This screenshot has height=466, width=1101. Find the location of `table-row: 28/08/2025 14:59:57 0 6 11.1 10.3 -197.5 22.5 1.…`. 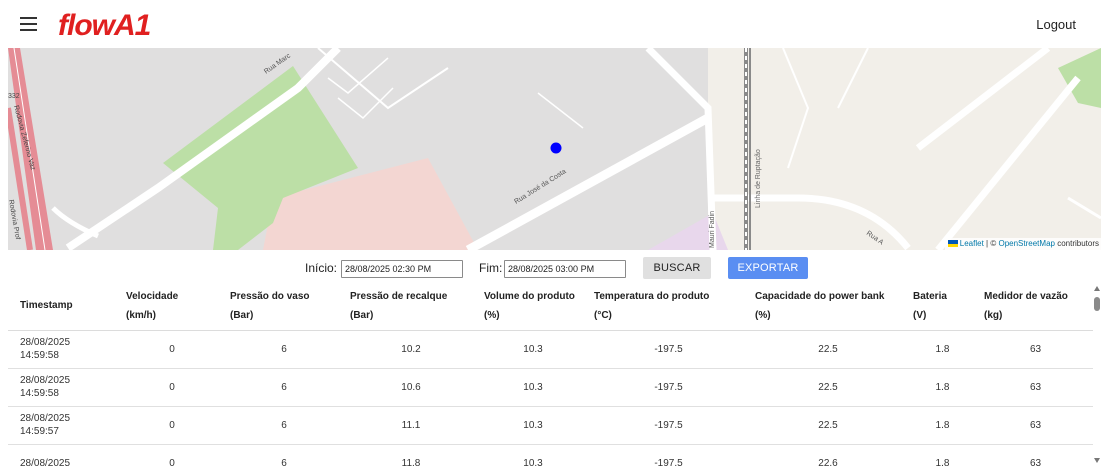

table-row: 28/08/2025 14:59:57 0 6 11.1 10.3 -197.5 22.5 1.… is located at coordinates (550, 425).